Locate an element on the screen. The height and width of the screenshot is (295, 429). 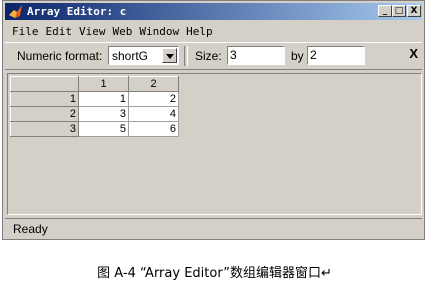
numeric-format-select: shortG is located at coordinates (143, 55).